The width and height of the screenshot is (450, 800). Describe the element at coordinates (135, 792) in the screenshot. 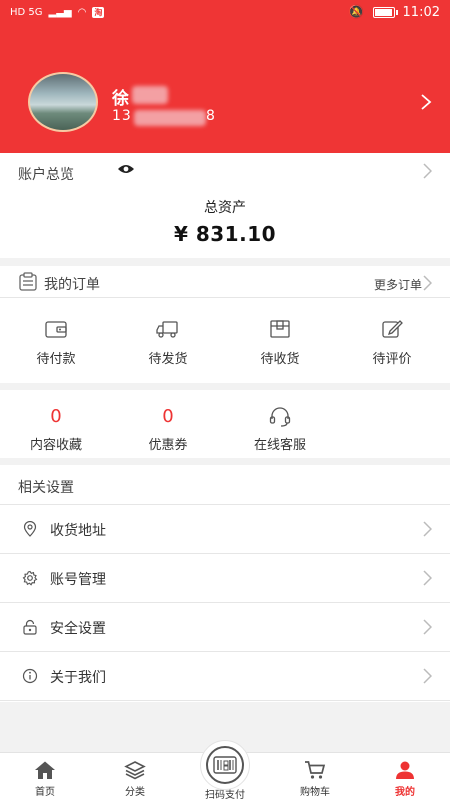

I see `tab-label: 分类` at that location.